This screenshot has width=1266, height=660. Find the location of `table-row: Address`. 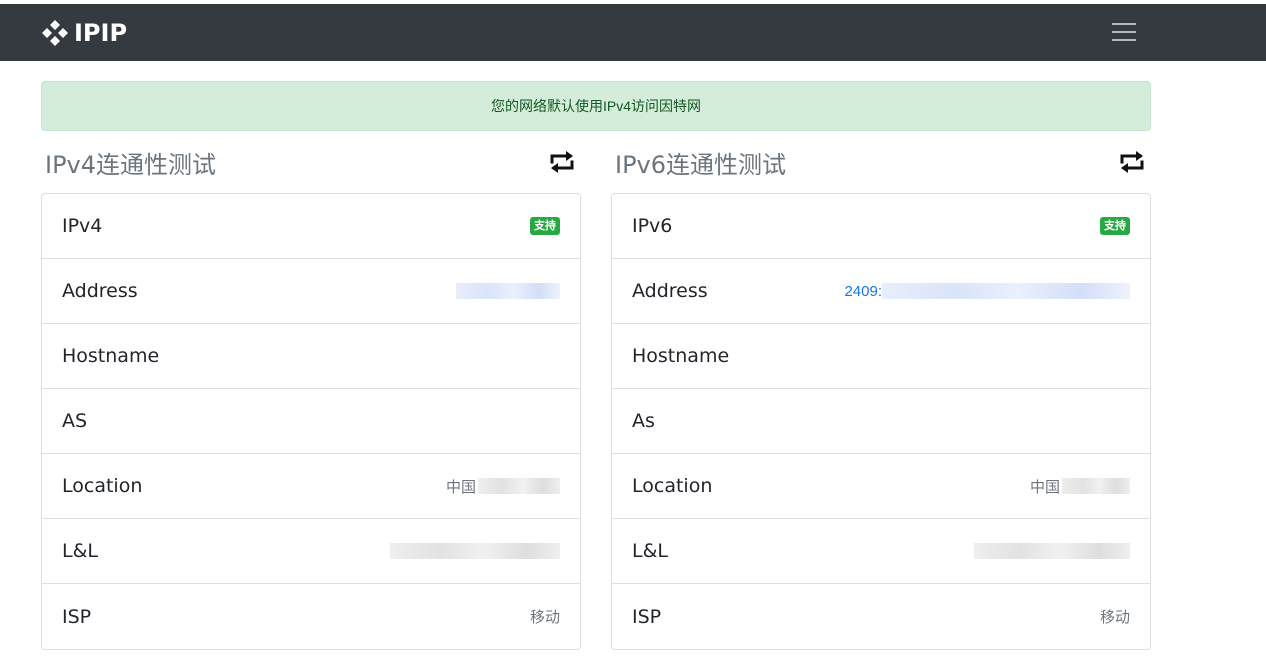

table-row: Address is located at coordinates (311, 291).